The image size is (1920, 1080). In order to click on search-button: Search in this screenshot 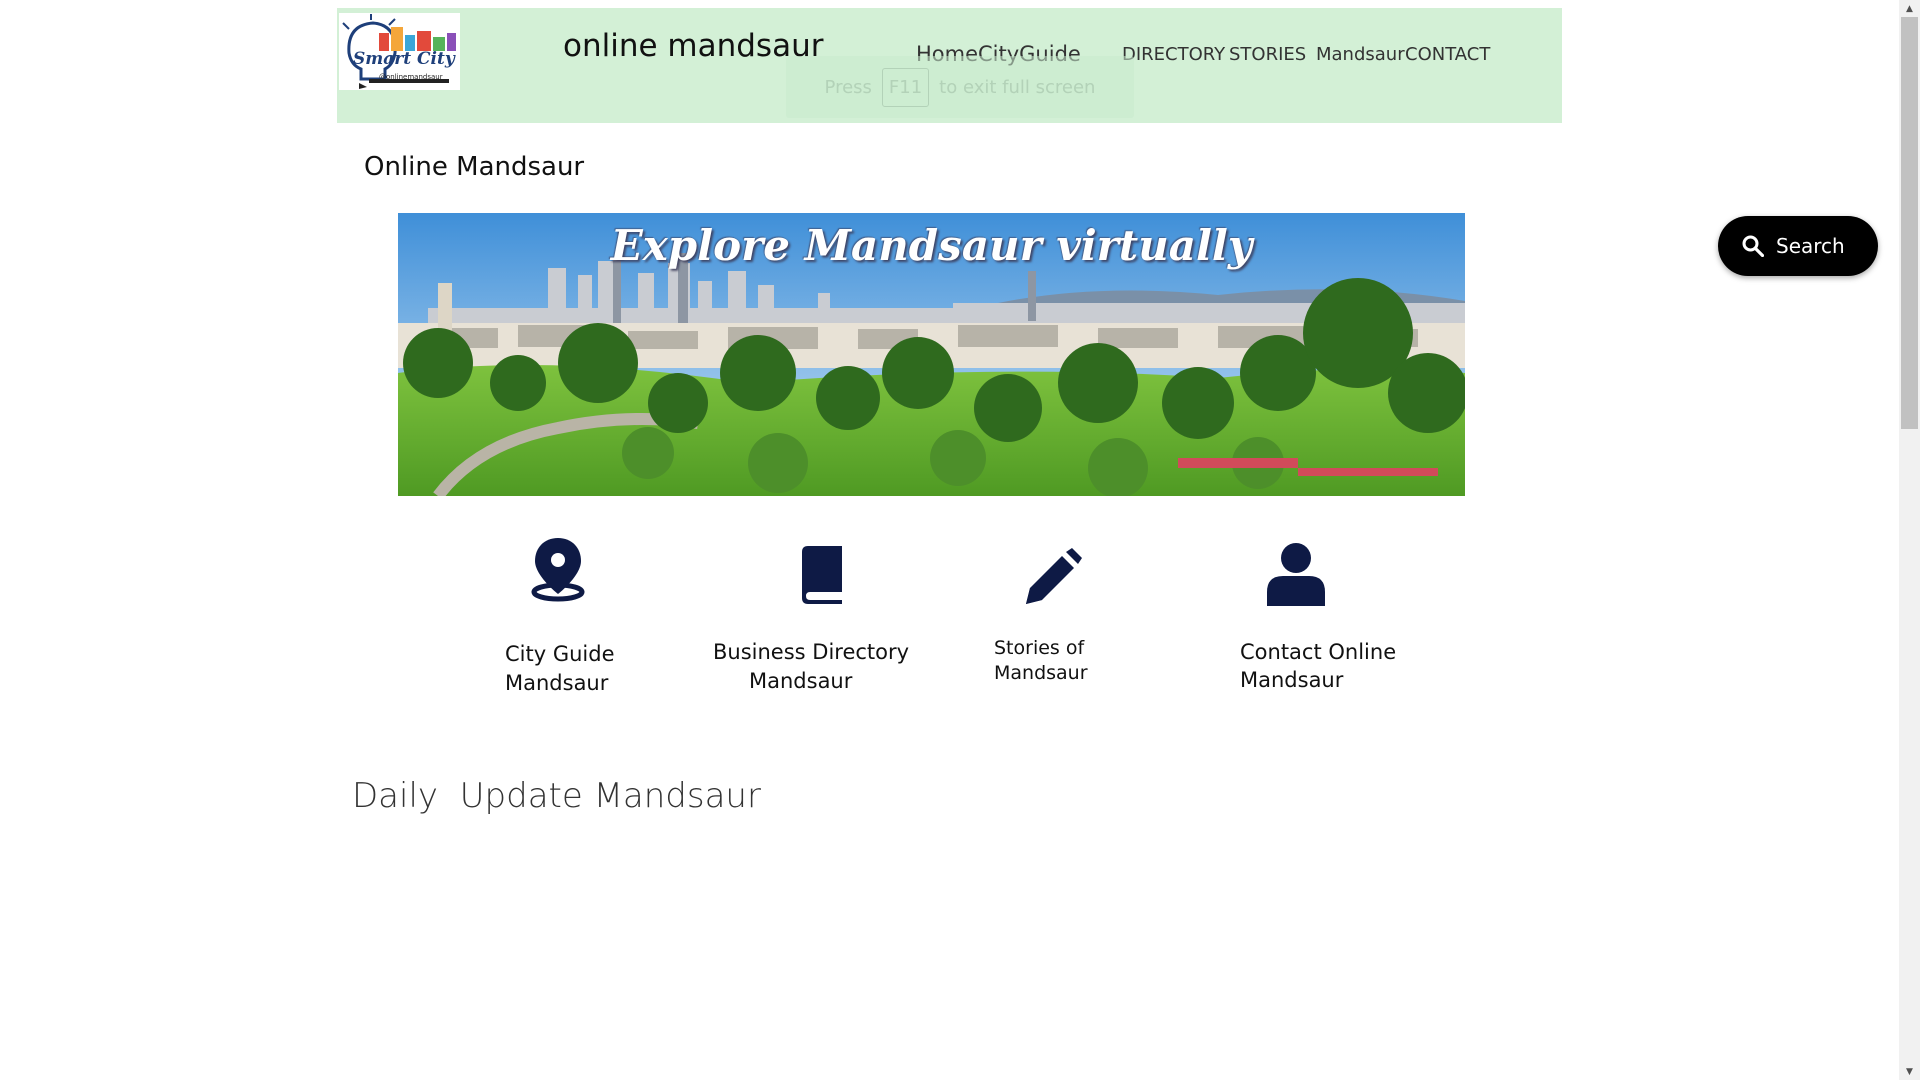, I will do `click(1798, 246)`.